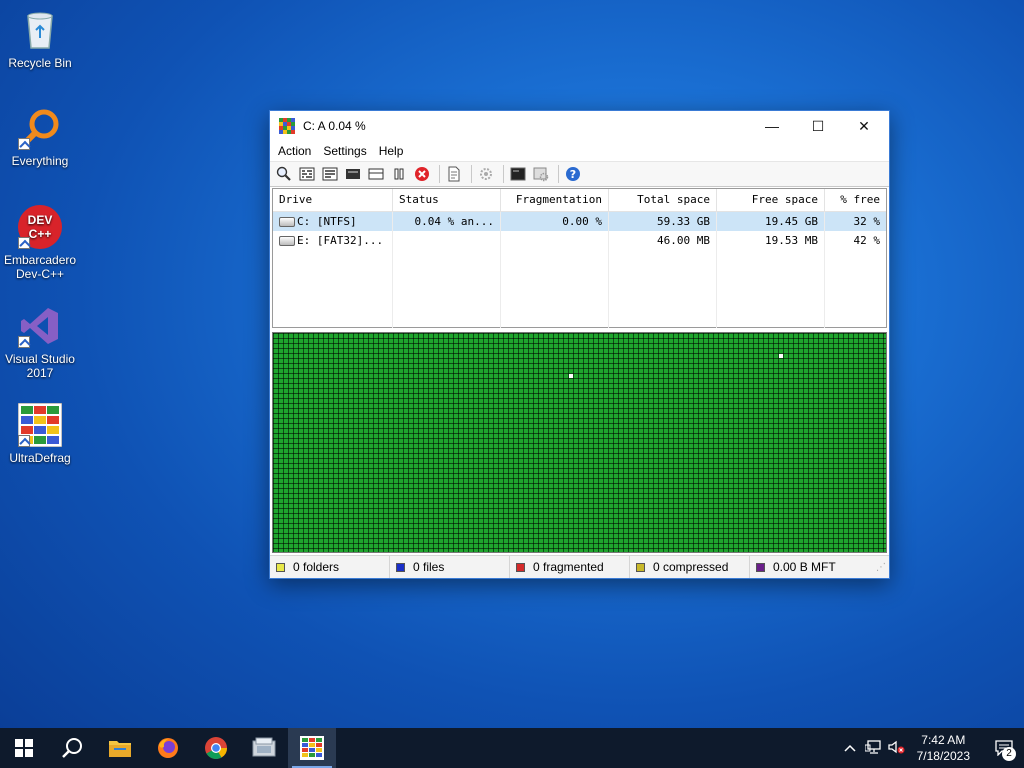 The image size is (1024, 768). I want to click on clock: 7:42 AM 7/18/2023, so click(943, 748).